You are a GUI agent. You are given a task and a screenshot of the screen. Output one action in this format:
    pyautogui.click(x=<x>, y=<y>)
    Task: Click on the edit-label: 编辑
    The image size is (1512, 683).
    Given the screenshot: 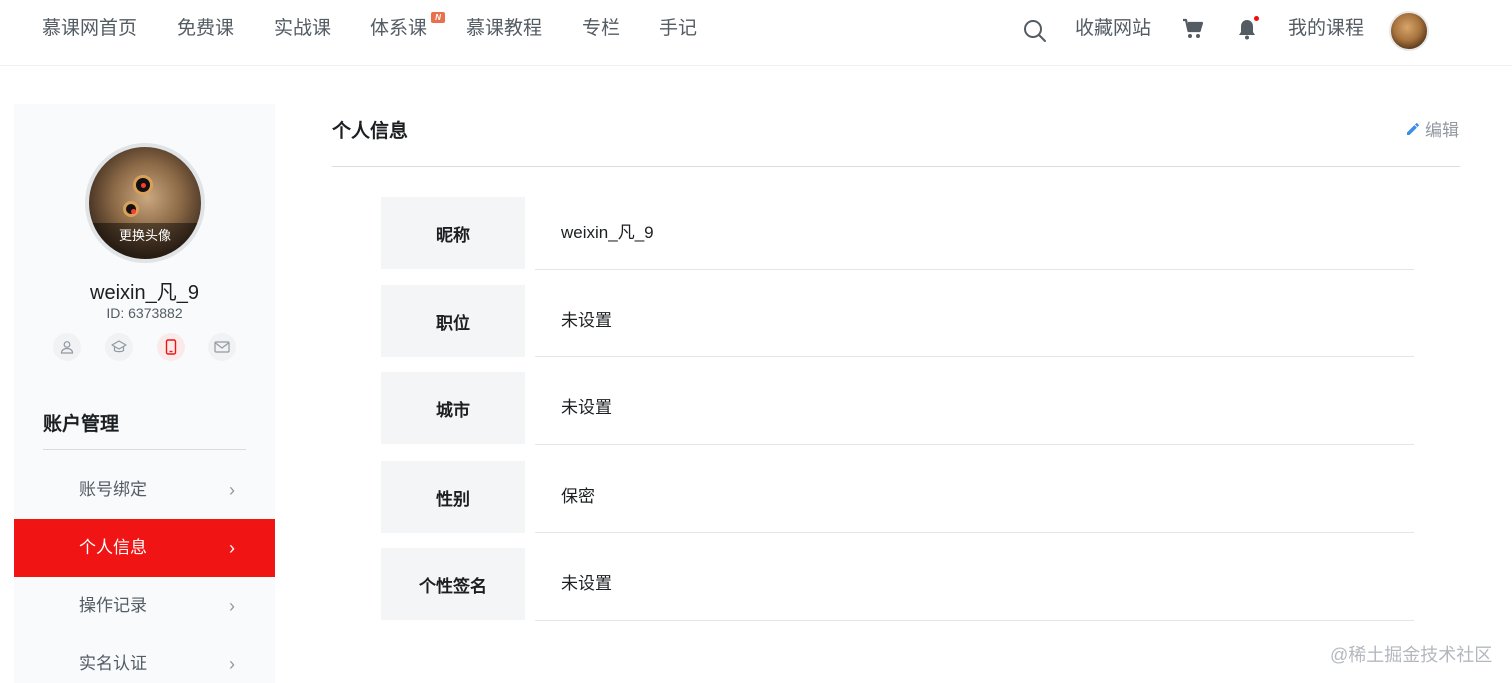 What is the action you would take?
    pyautogui.click(x=1442, y=130)
    